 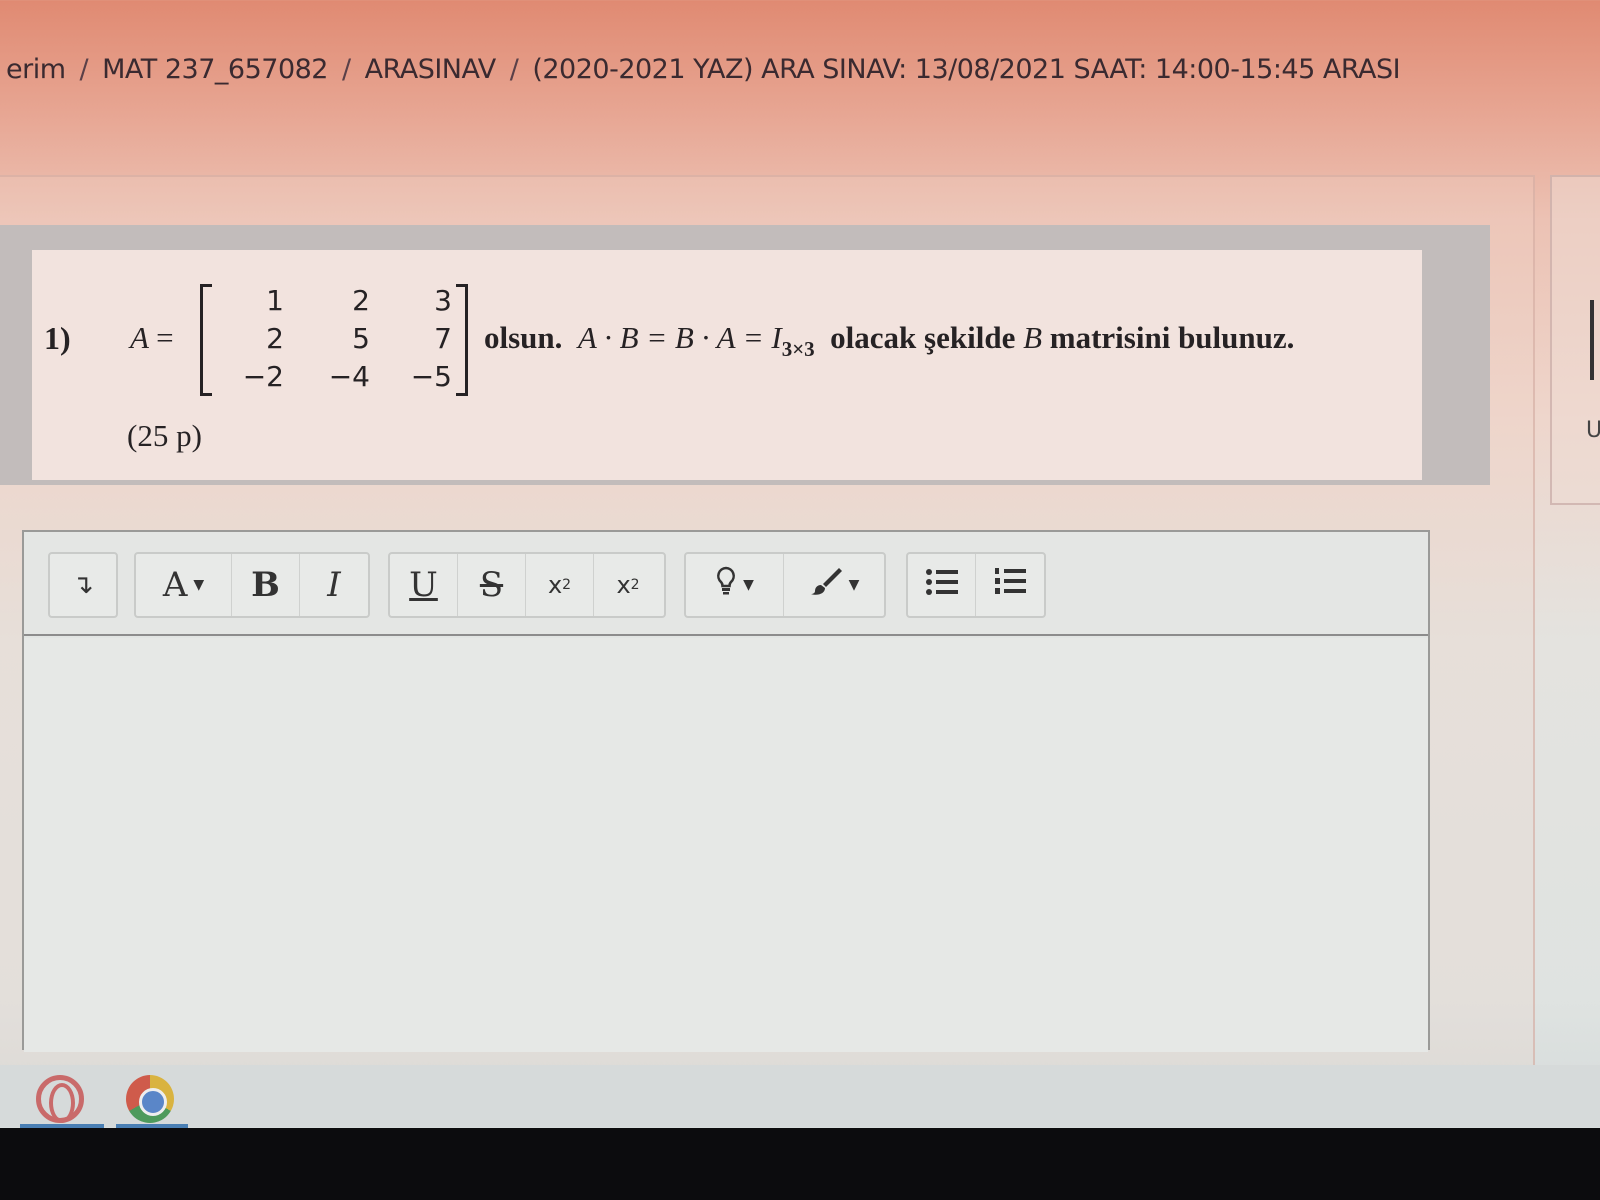 What do you see at coordinates (152, 338) in the screenshot?
I see `matrix-label: A =` at bounding box center [152, 338].